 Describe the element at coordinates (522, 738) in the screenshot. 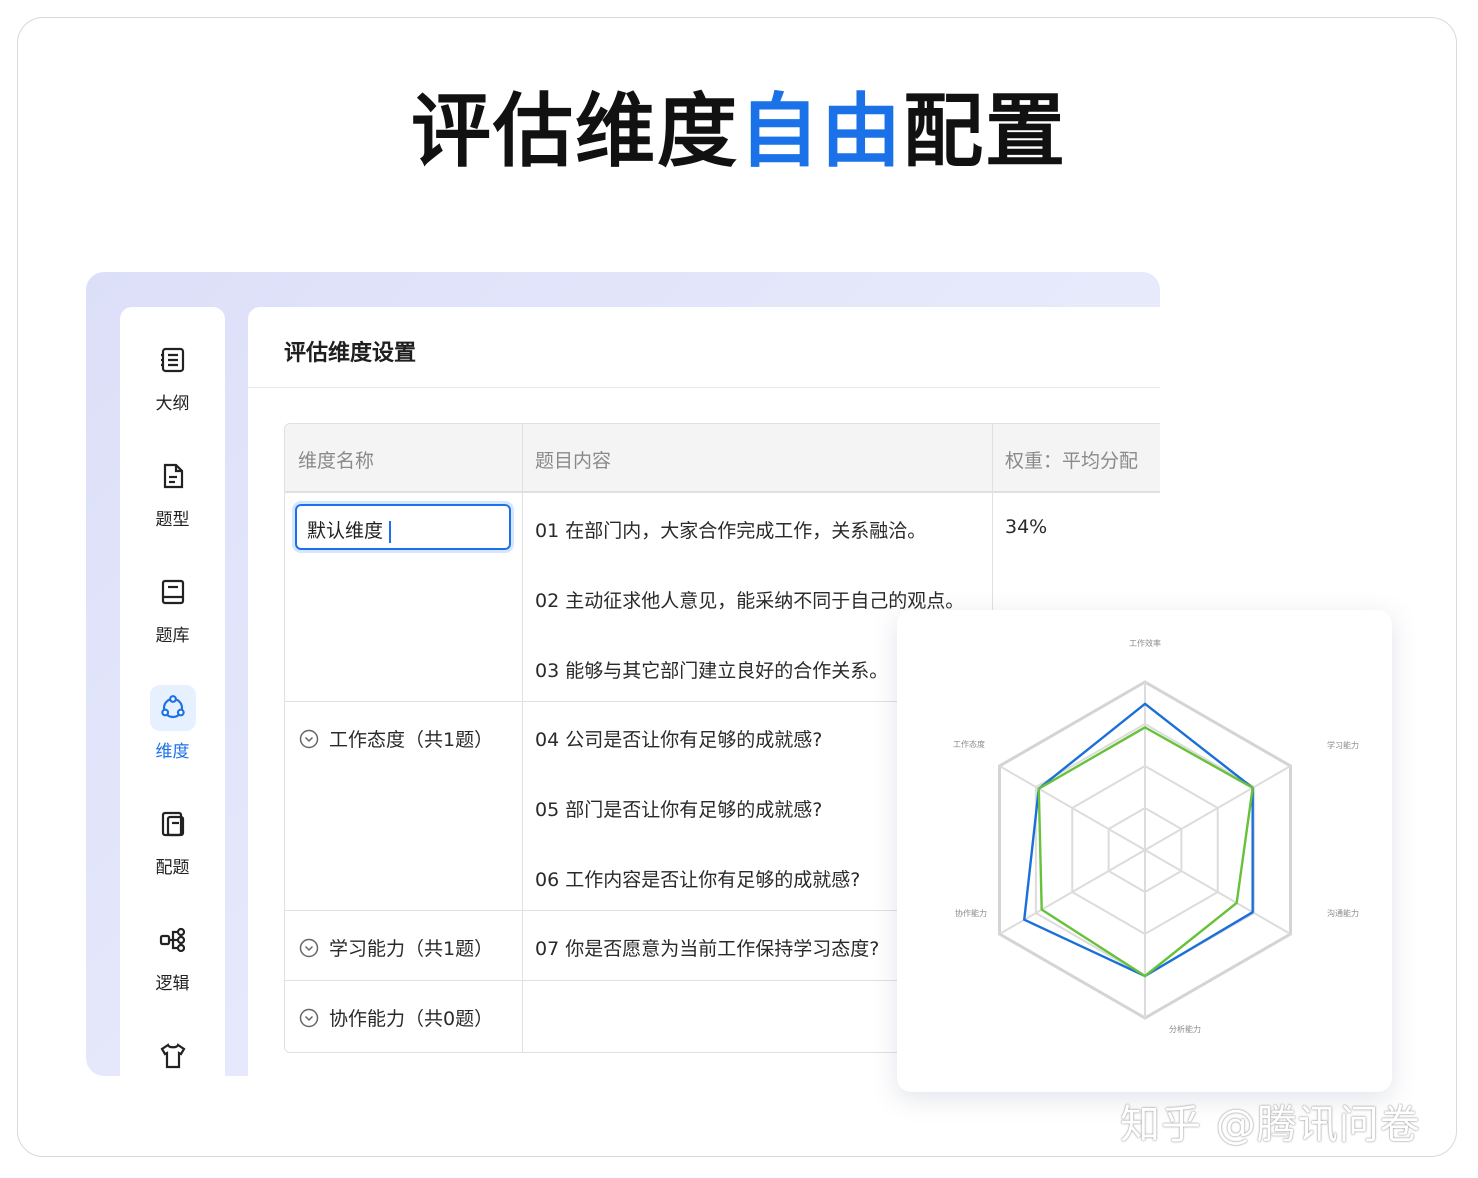

I see `column-divider` at that location.